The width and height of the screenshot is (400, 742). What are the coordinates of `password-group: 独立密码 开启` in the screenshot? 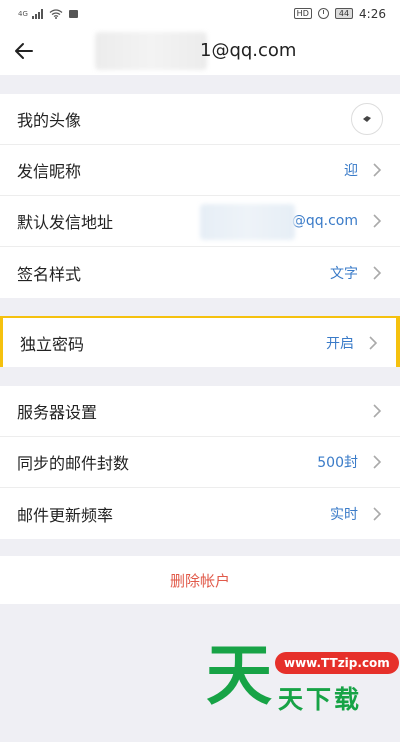 It's located at (200, 341).